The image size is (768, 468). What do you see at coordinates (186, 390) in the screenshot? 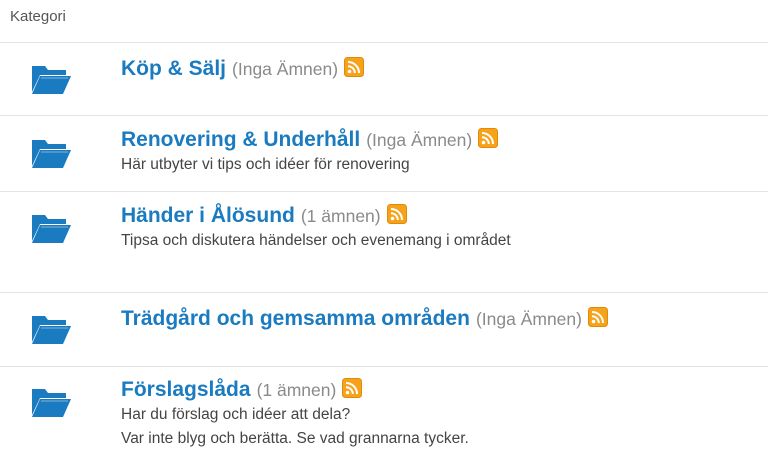
I see `category-link: Förslagslåda` at bounding box center [186, 390].